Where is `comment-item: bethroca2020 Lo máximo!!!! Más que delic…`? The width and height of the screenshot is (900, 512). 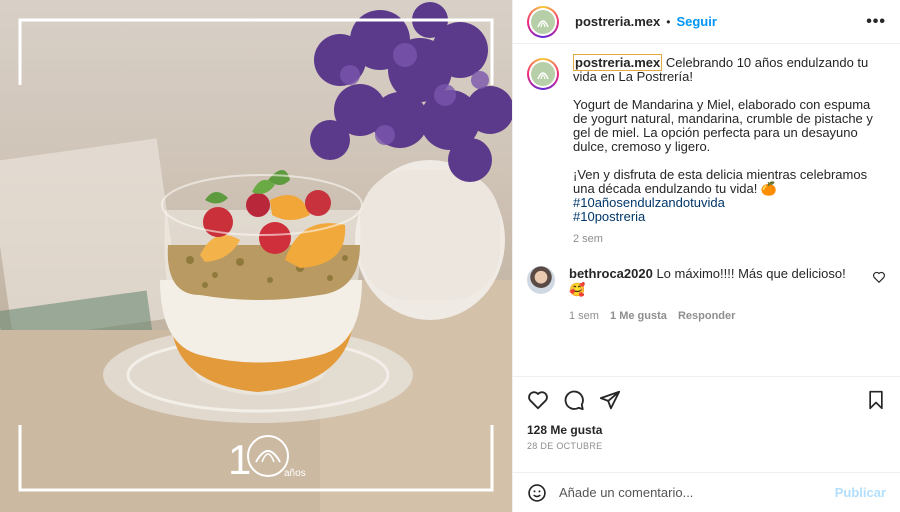 comment-item: bethroca2020 Lo máximo!!!! Más que delic… is located at coordinates (706, 295).